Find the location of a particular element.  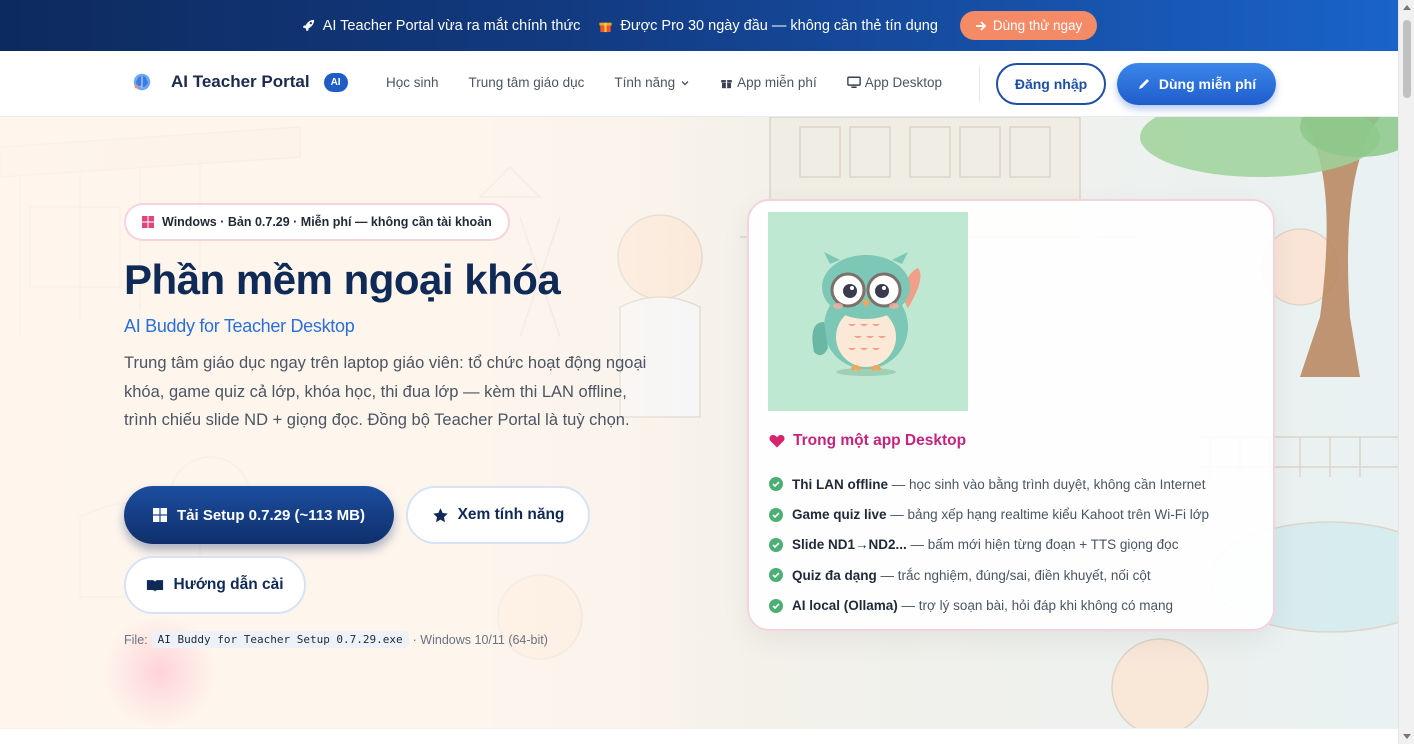

nav-link-students: Học sinh is located at coordinates (412, 82).